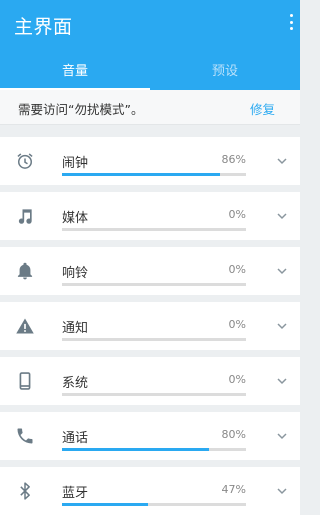 The height and width of the screenshot is (515, 320). What do you see at coordinates (75, 273) in the screenshot?
I see `volume-label: 响铃` at bounding box center [75, 273].